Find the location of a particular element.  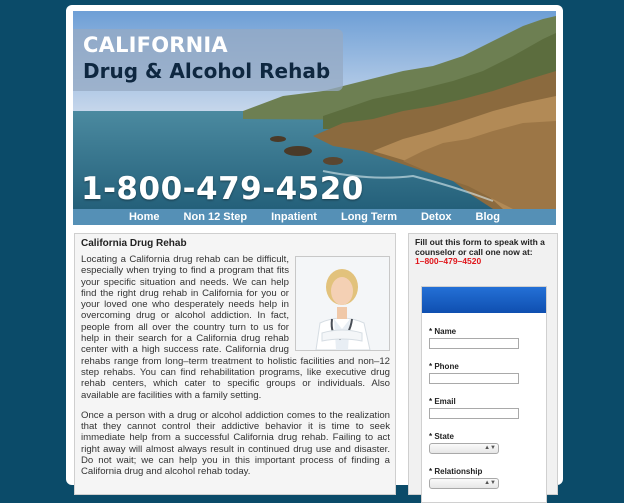

doctor-icon is located at coordinates (342, 304).